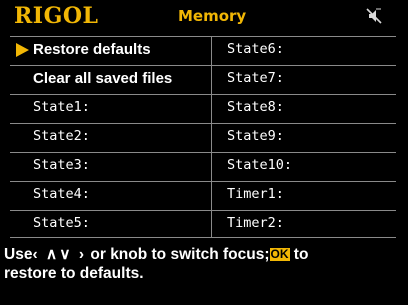  I want to click on ok-key-icon: OK, so click(279, 254).